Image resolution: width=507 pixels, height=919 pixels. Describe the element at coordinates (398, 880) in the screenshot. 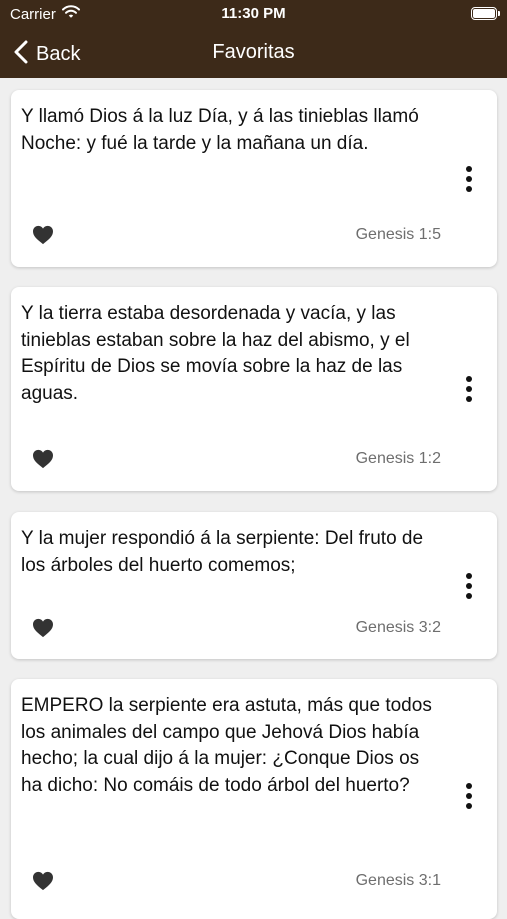

I see `verse-reference: Genesis 3:1` at that location.